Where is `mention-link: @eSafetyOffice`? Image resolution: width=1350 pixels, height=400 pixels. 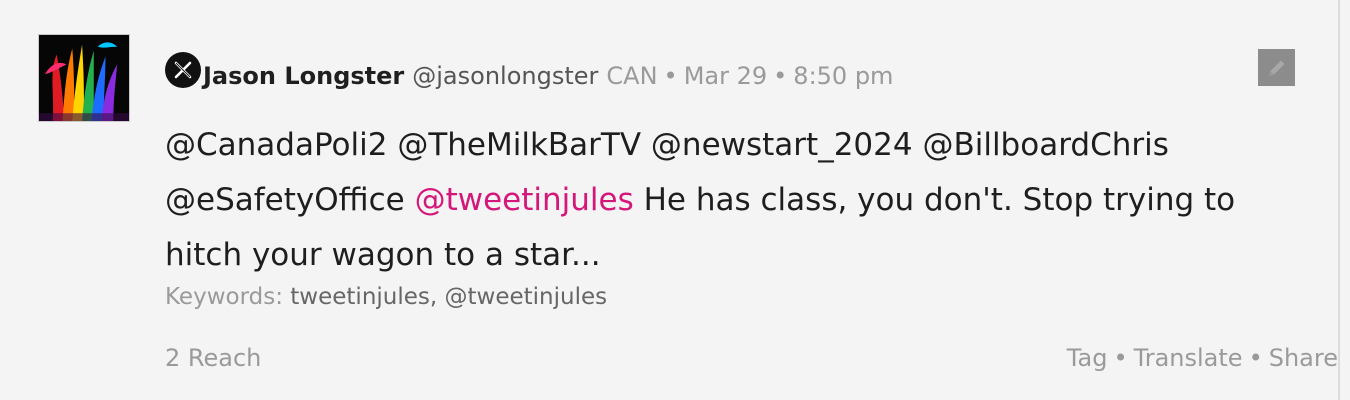
mention-link: @eSafetyOffice is located at coordinates (285, 200).